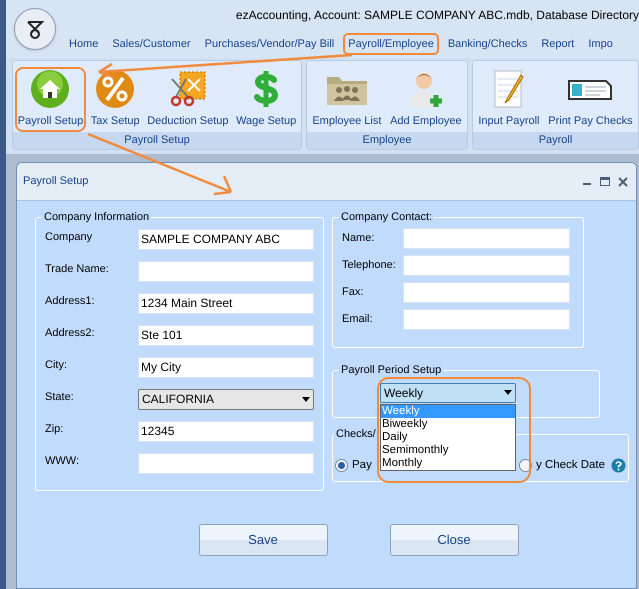 This screenshot has width=639, height=589. What do you see at coordinates (391, 44) in the screenshot?
I see `ribbon-tab: Payroll/Employee` at bounding box center [391, 44].